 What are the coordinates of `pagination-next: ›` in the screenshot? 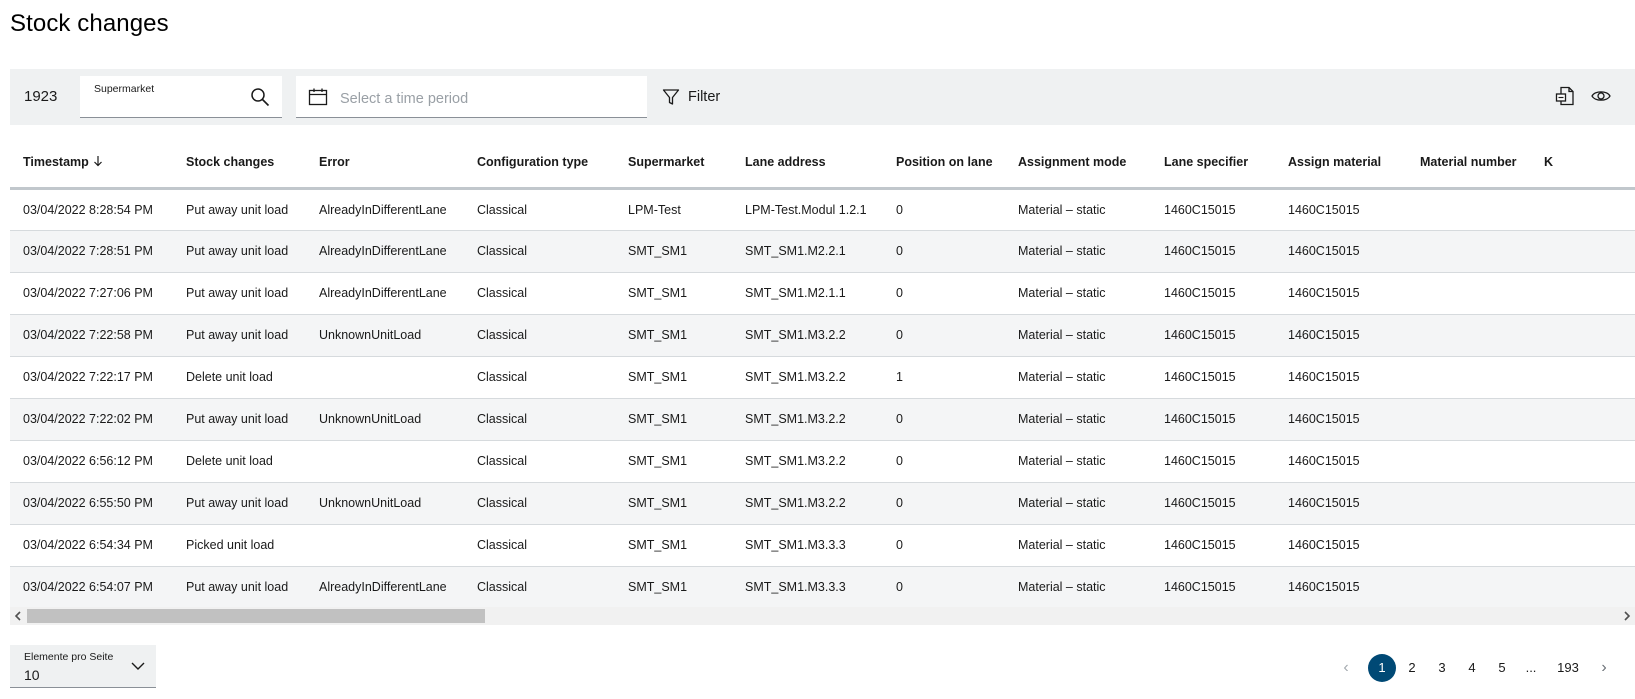 It's located at (1604, 668).